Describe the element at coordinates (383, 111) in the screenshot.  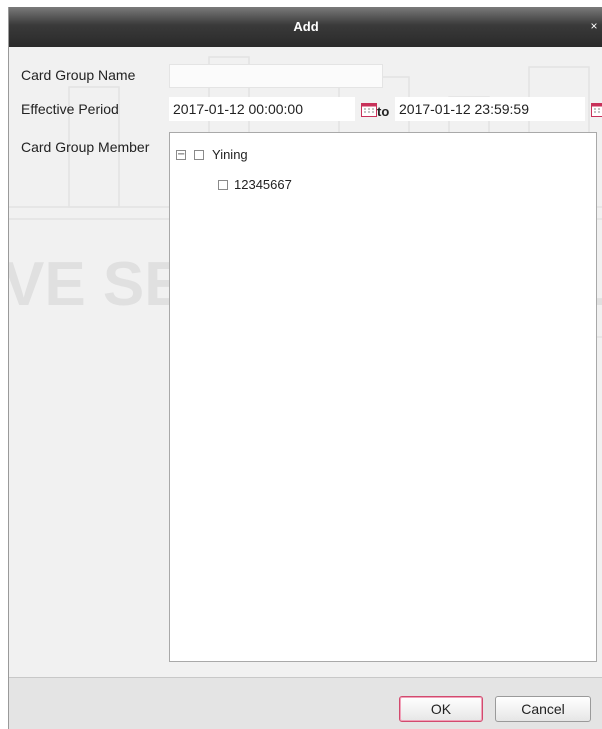
I see `to-label: to` at that location.